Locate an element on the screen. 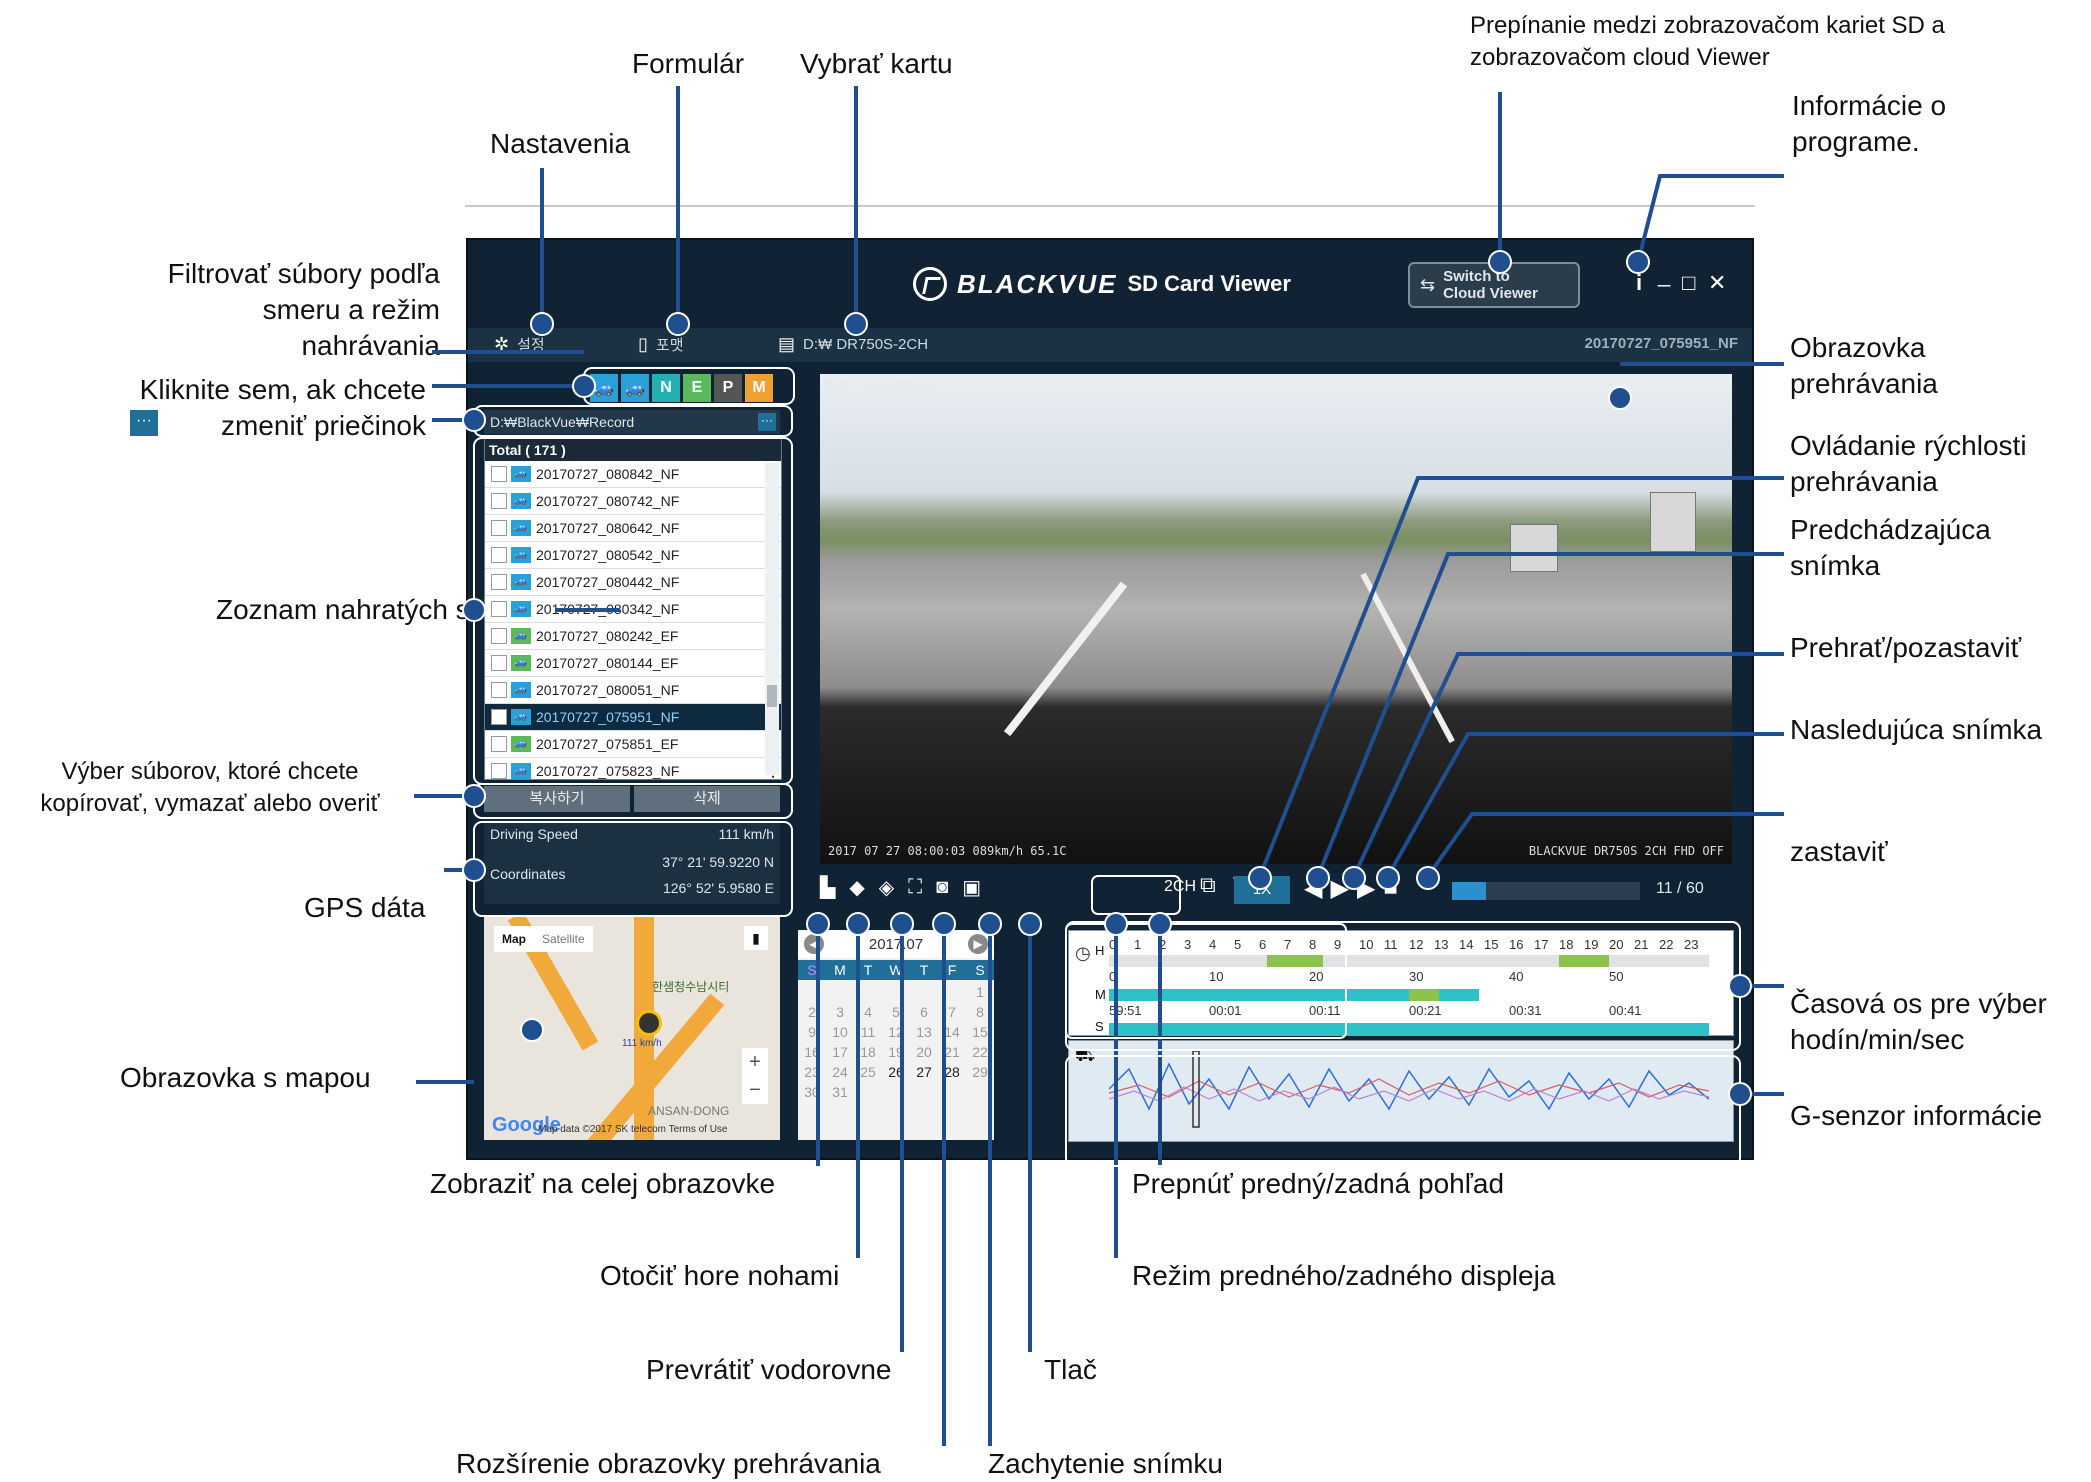  calendar-day: 31 is located at coordinates (840, 1092).